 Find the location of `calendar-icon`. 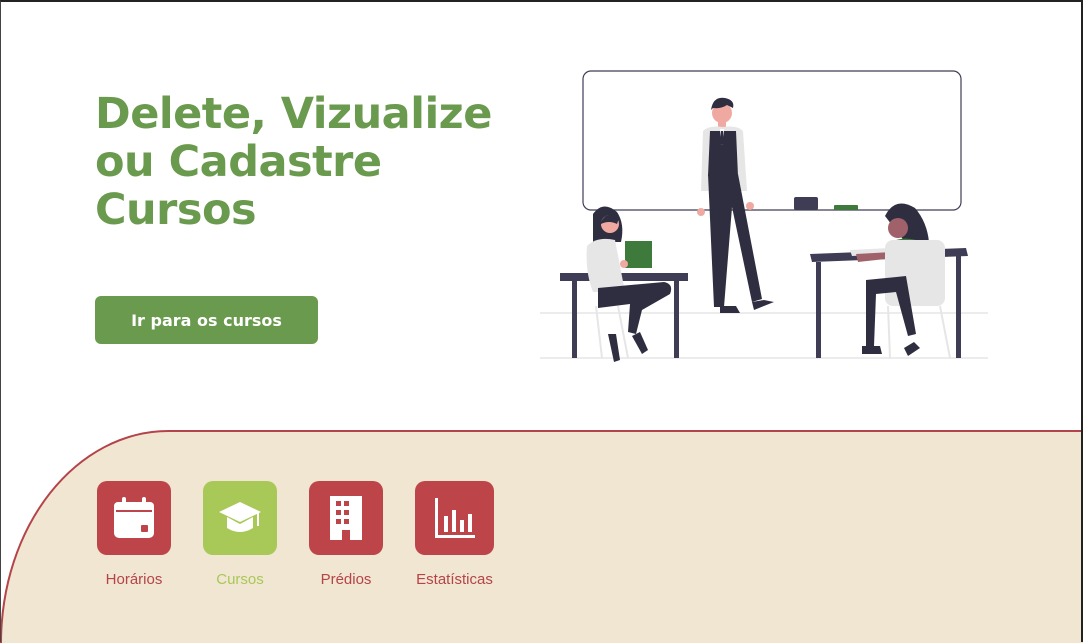

calendar-icon is located at coordinates (134, 517).